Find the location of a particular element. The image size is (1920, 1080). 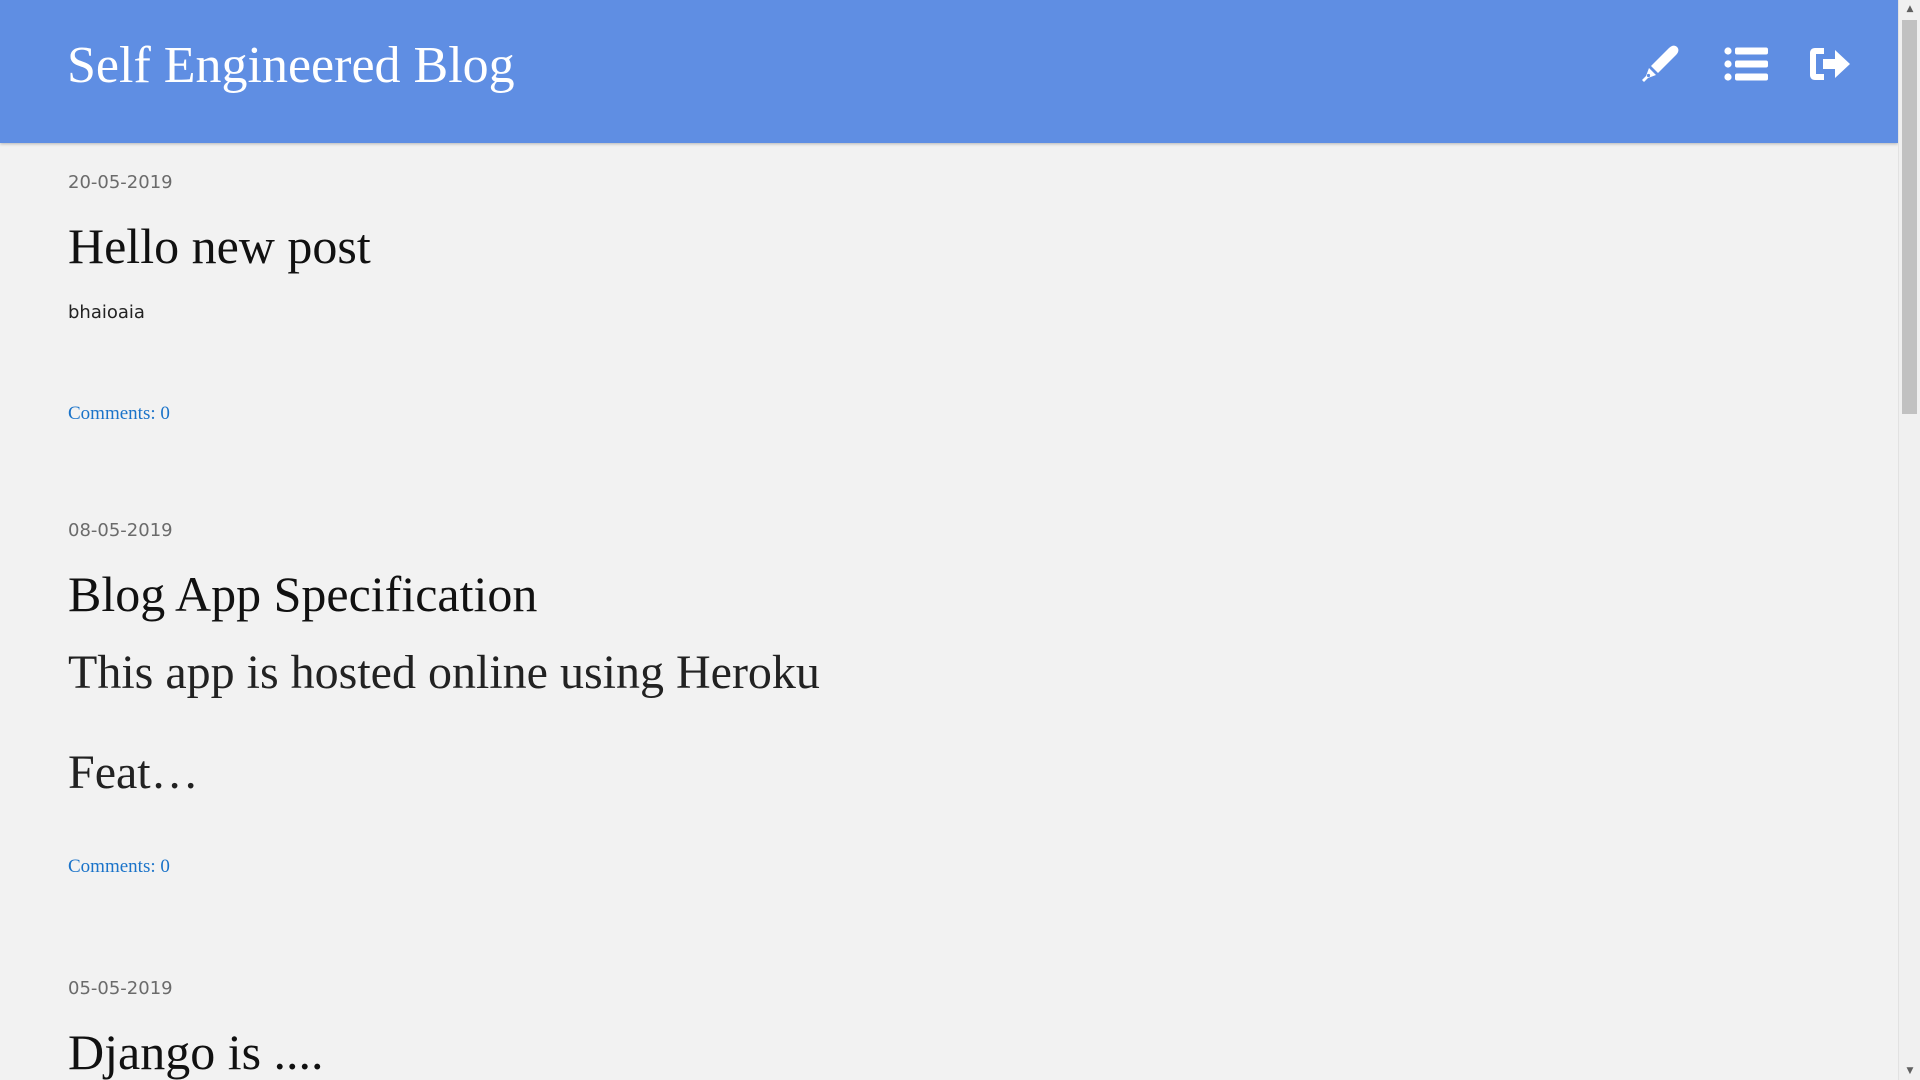

top-nav-bar: Self Engineered Blog is located at coordinates (949, 71).